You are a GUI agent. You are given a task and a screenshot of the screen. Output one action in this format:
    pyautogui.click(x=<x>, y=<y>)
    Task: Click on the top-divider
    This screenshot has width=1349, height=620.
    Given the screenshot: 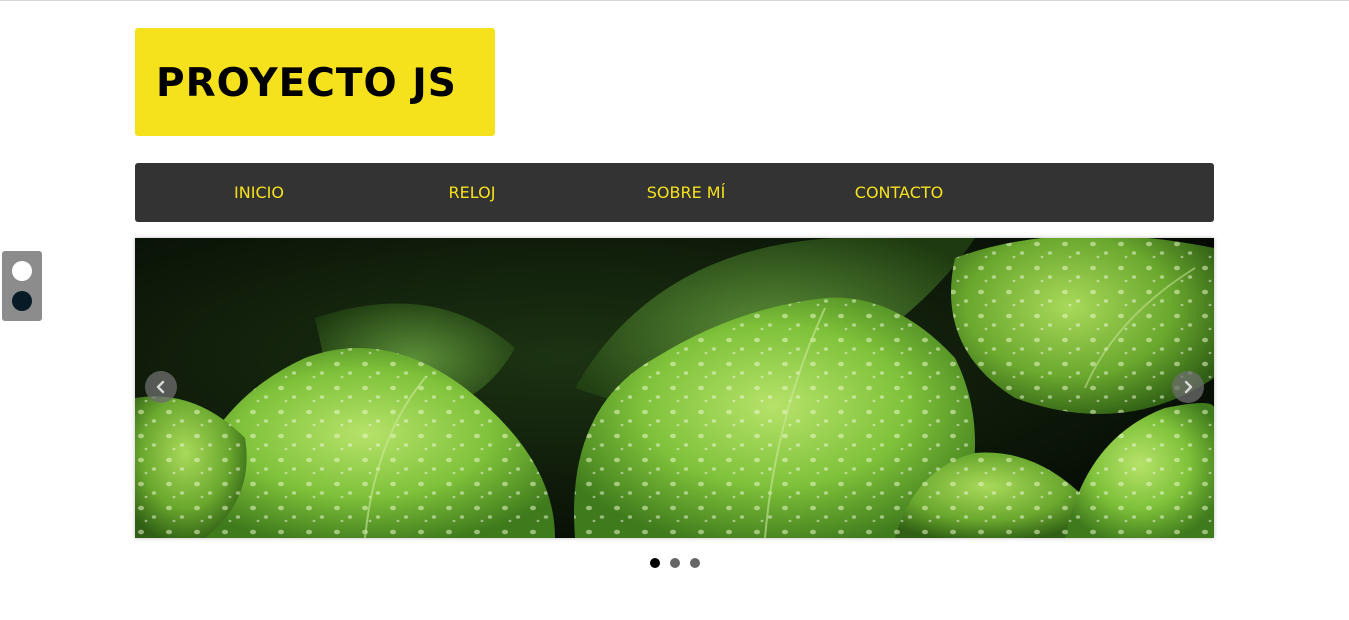 What is the action you would take?
    pyautogui.click(x=674, y=0)
    